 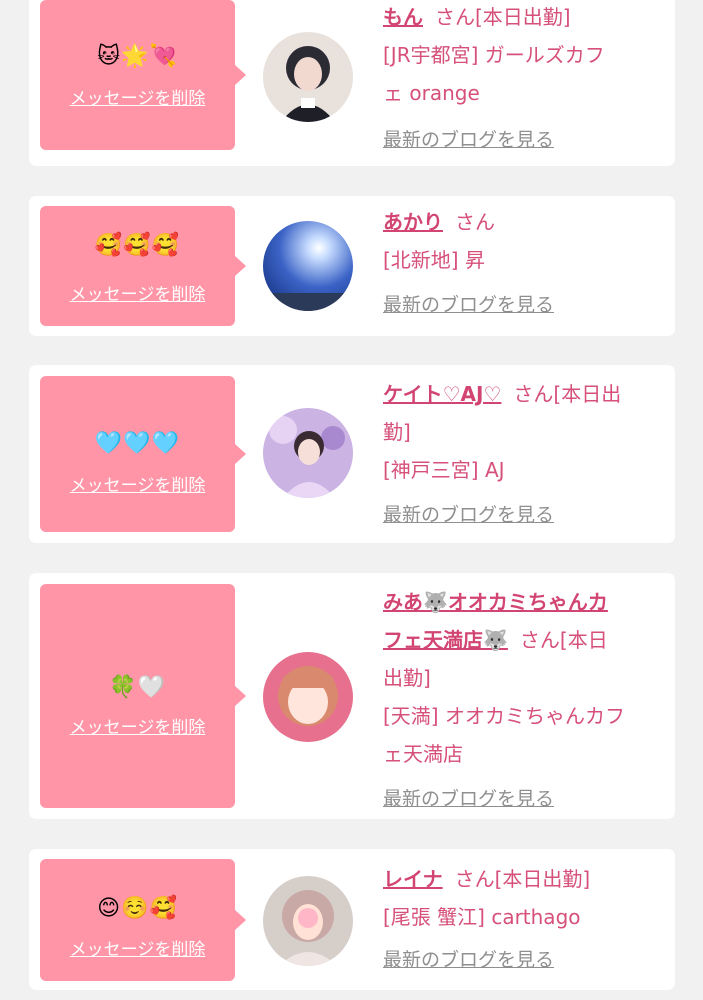 I want to click on message-emojis: 🩵🩵🩵, so click(x=137, y=443).